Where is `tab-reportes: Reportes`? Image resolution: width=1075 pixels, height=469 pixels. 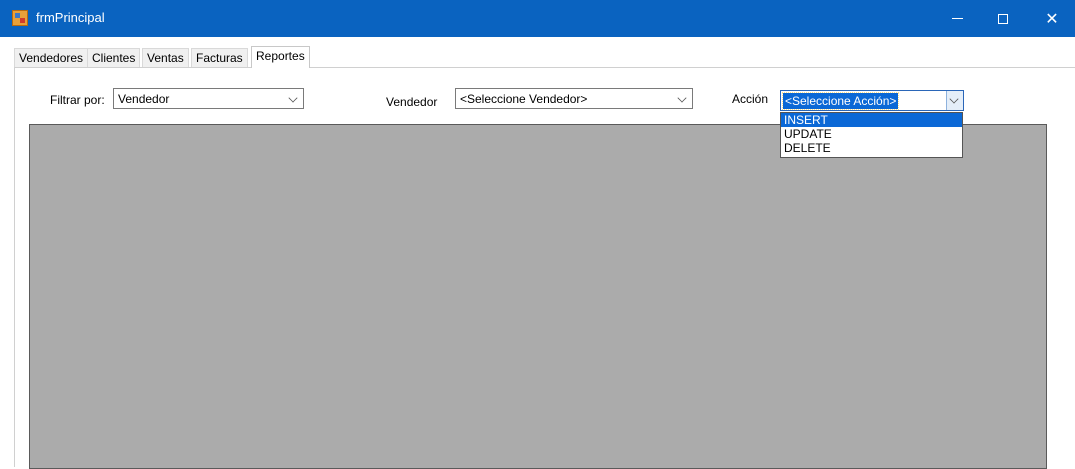 tab-reportes: Reportes is located at coordinates (280, 57).